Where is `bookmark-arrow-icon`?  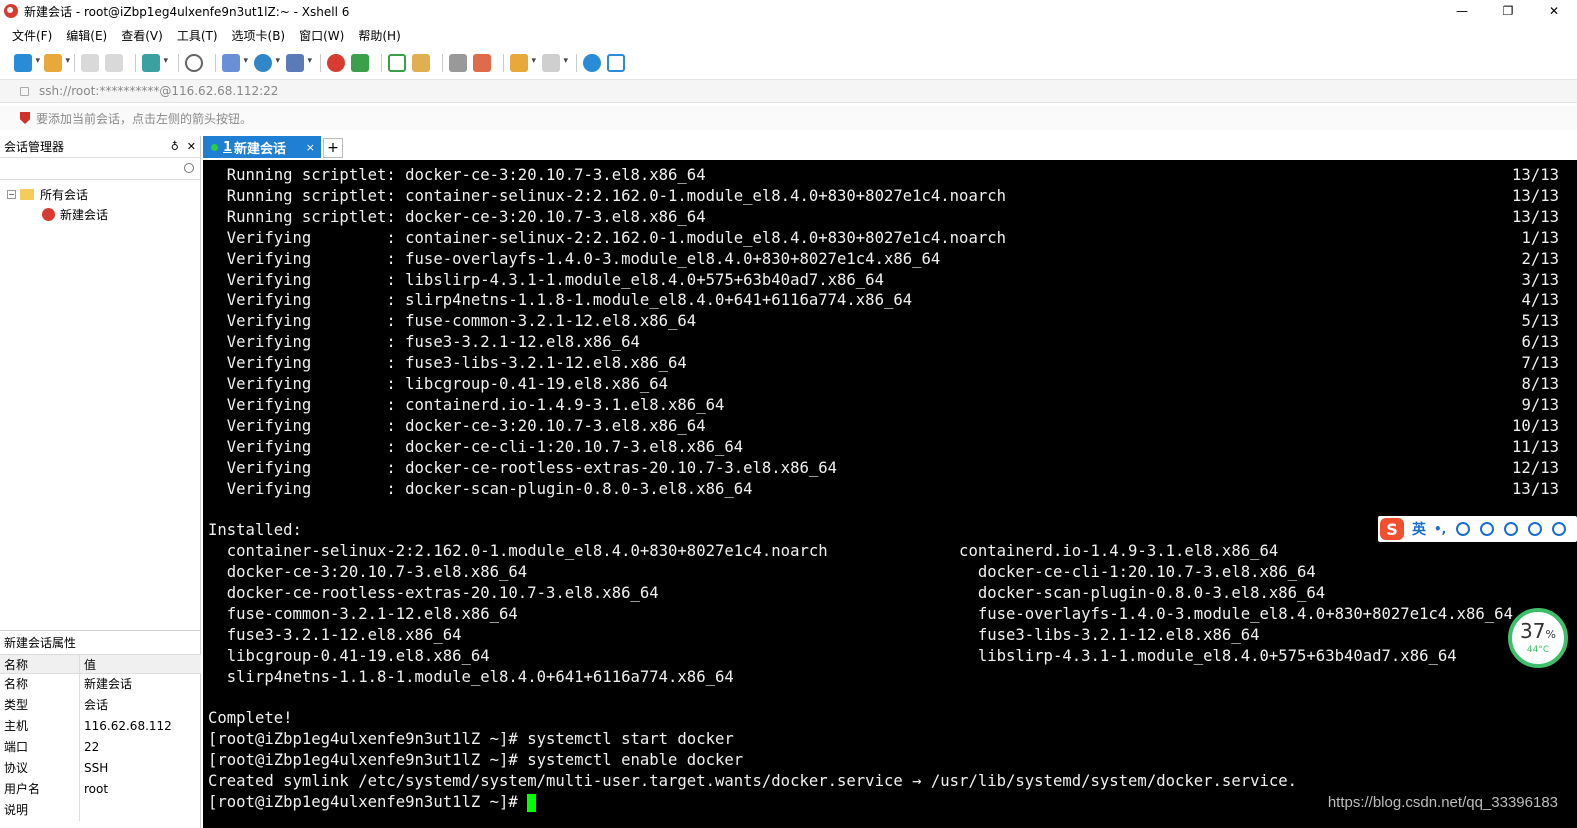 bookmark-arrow-icon is located at coordinates (25, 118).